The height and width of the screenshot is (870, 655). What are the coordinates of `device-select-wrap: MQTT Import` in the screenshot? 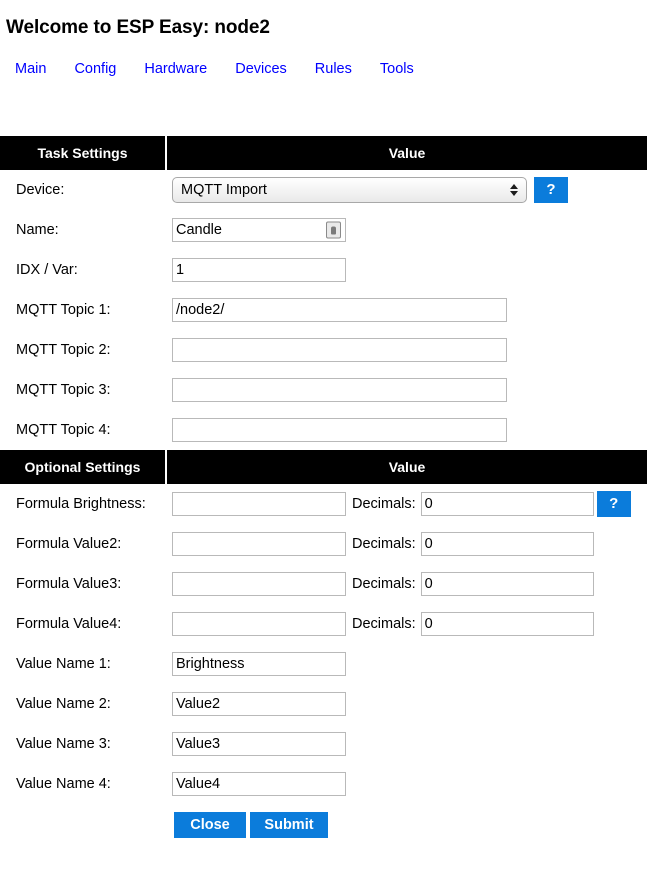 It's located at (349, 190).